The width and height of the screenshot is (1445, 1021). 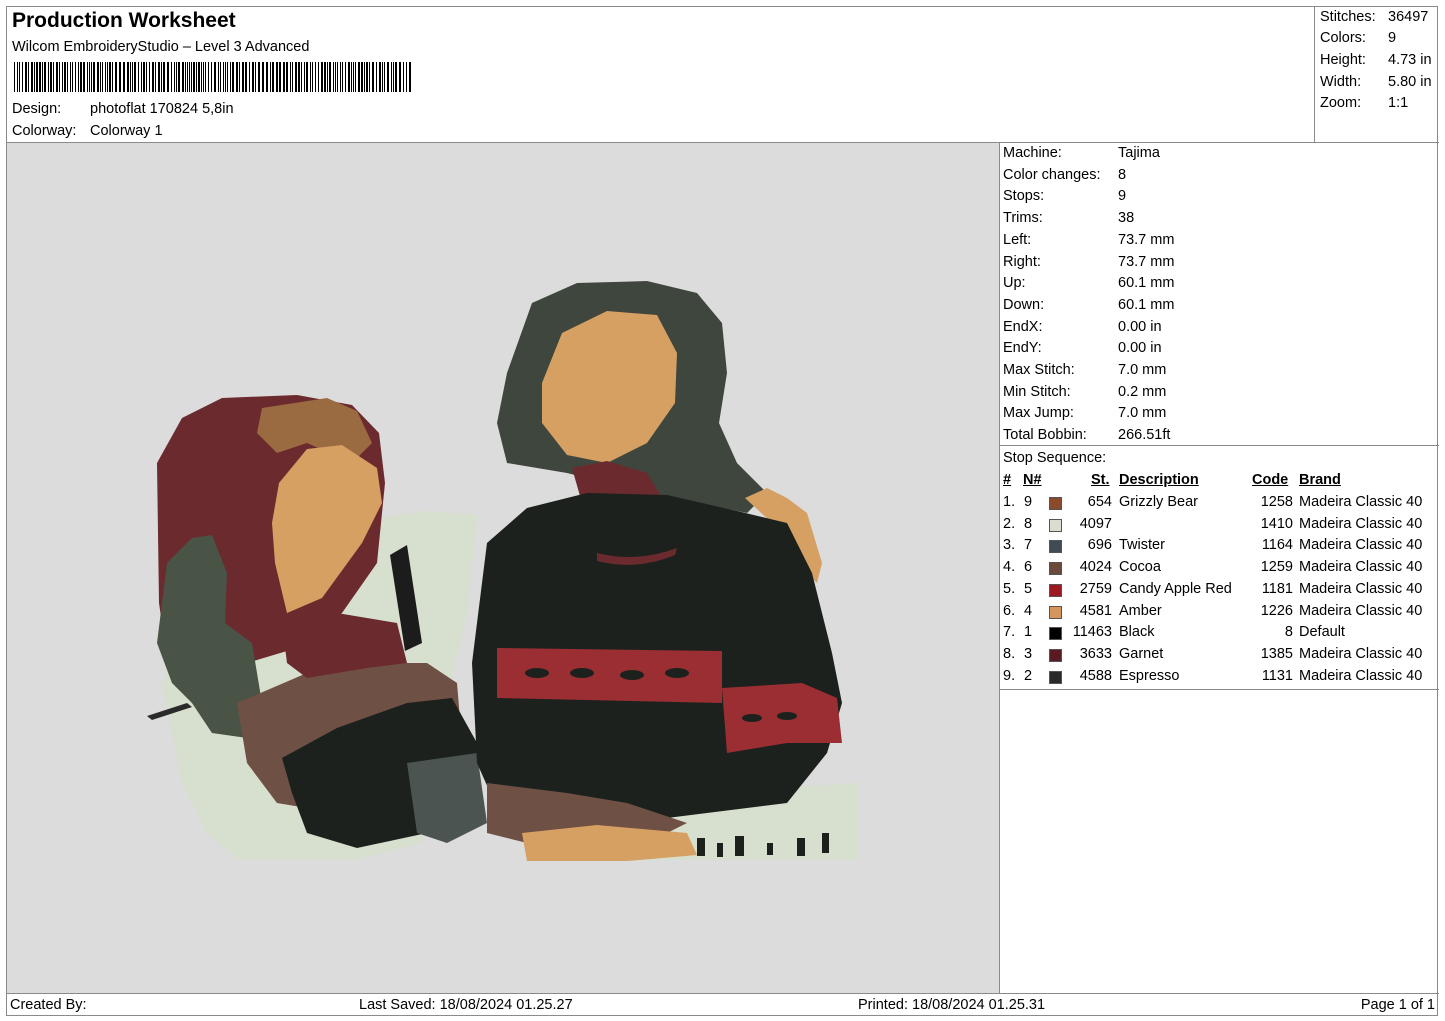 I want to click on stitches-row: Stitches: 36497, so click(x=1374, y=17).